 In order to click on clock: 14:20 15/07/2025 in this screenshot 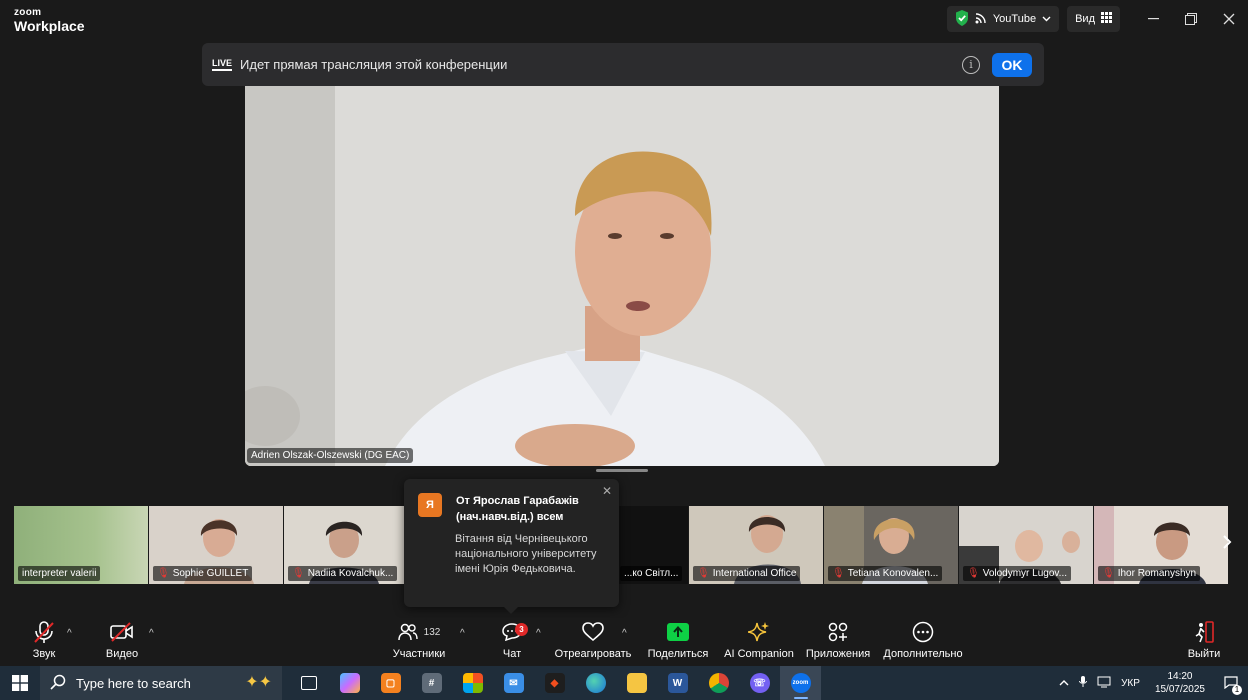, I will do `click(1180, 683)`.